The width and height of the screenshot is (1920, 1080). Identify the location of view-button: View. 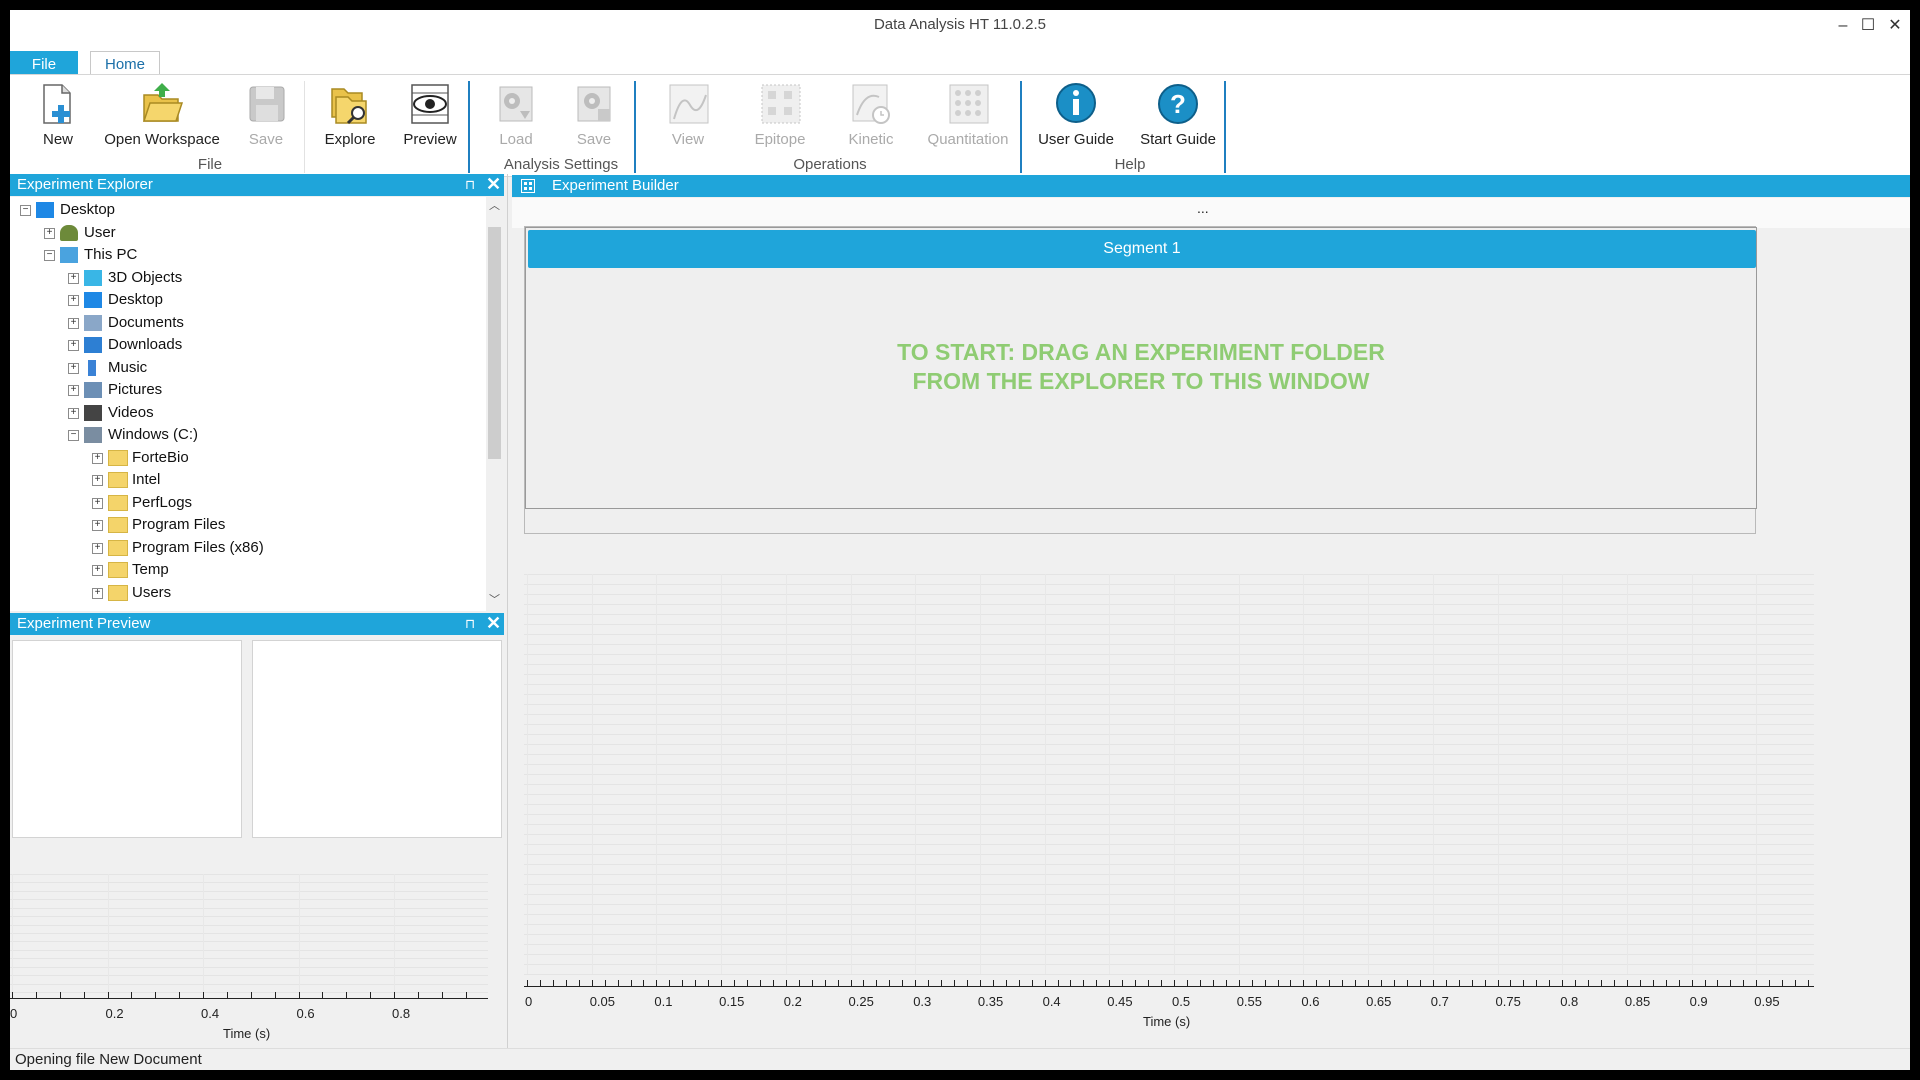
(688, 114).